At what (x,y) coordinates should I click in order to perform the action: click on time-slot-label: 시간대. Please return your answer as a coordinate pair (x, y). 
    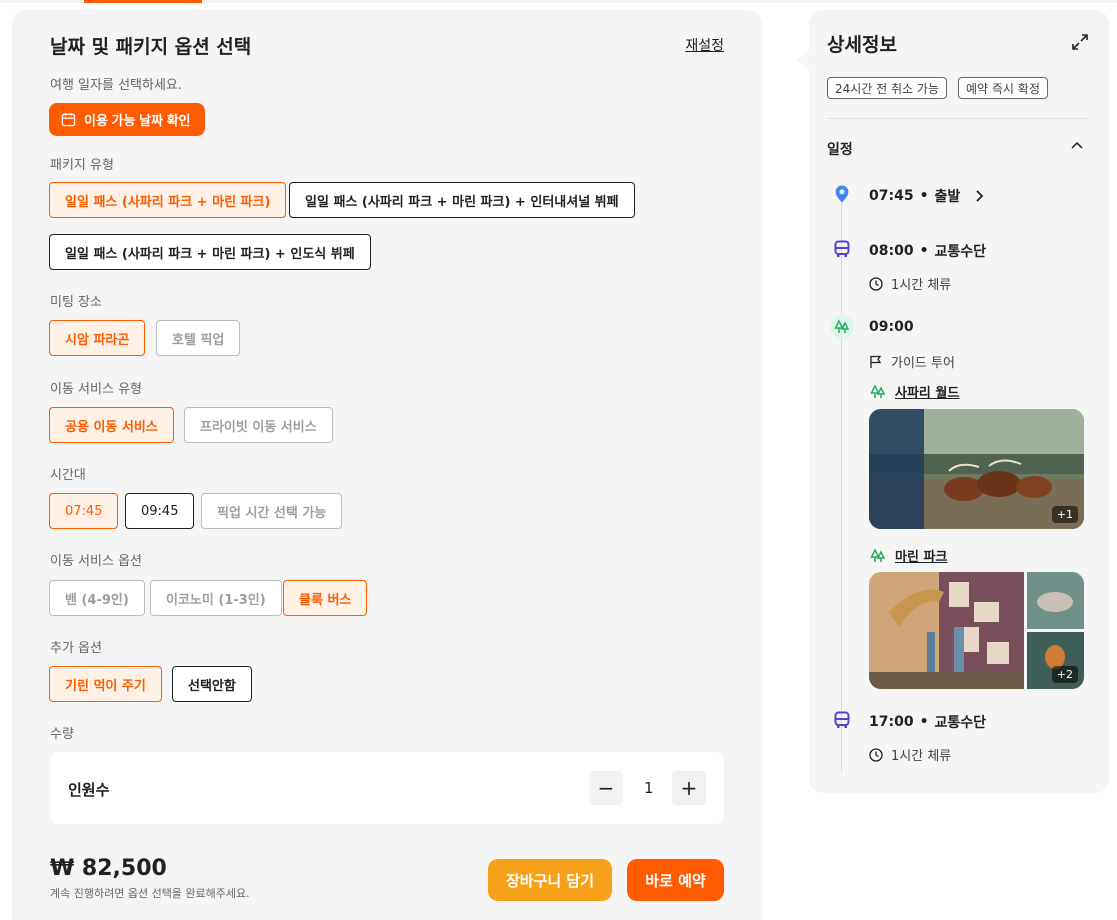
    Looking at the image, I should click on (68, 475).